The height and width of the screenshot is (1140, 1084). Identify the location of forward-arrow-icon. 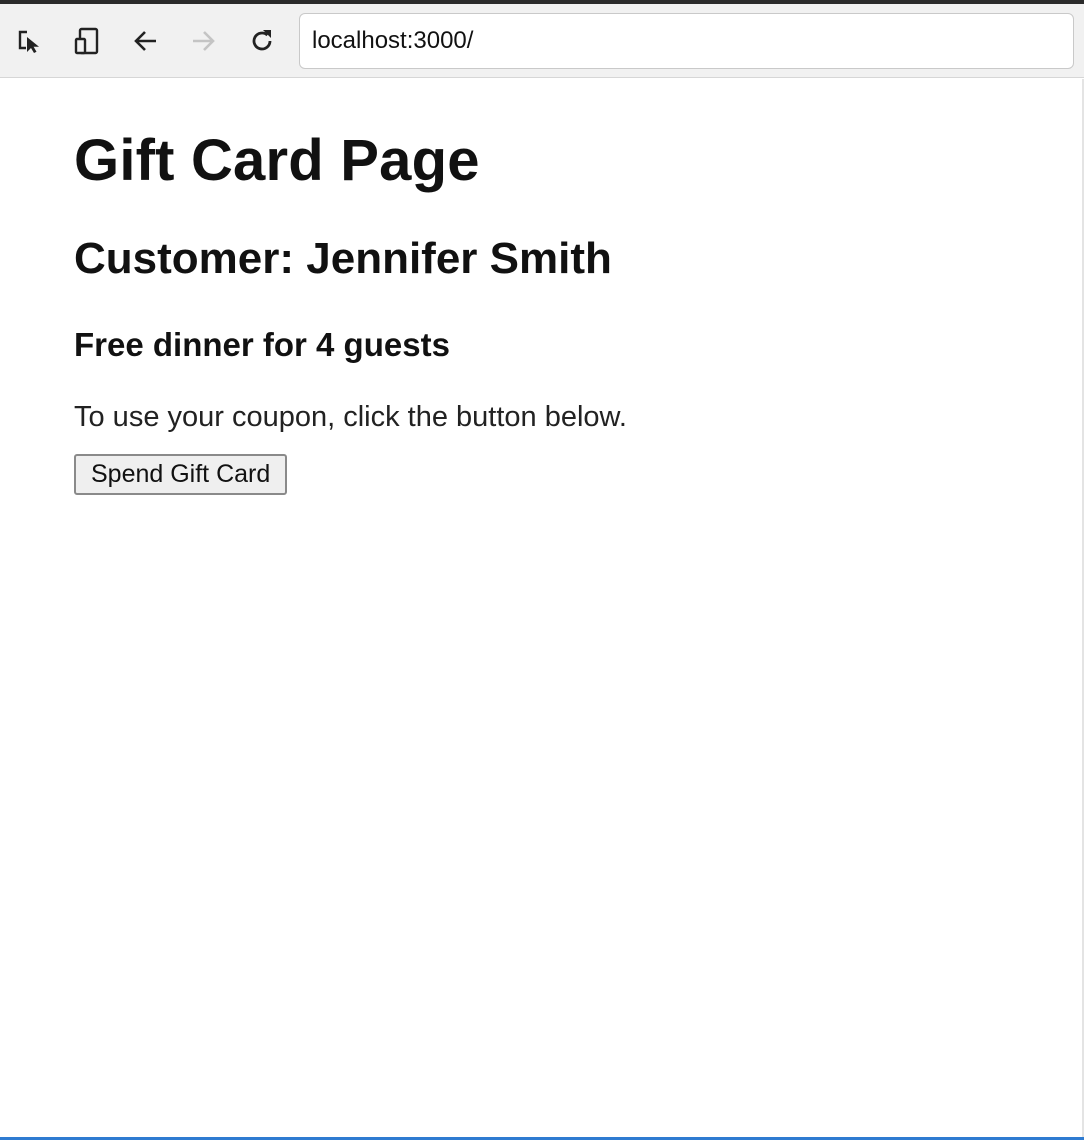
(203, 41).